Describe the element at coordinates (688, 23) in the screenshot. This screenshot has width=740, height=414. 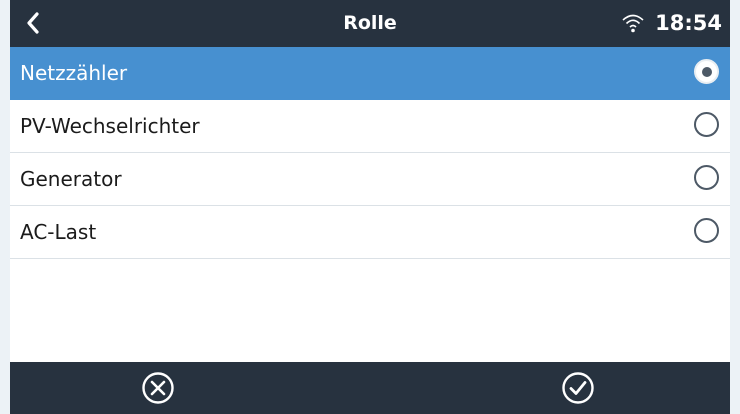
I see `status-time: 18:54` at that location.